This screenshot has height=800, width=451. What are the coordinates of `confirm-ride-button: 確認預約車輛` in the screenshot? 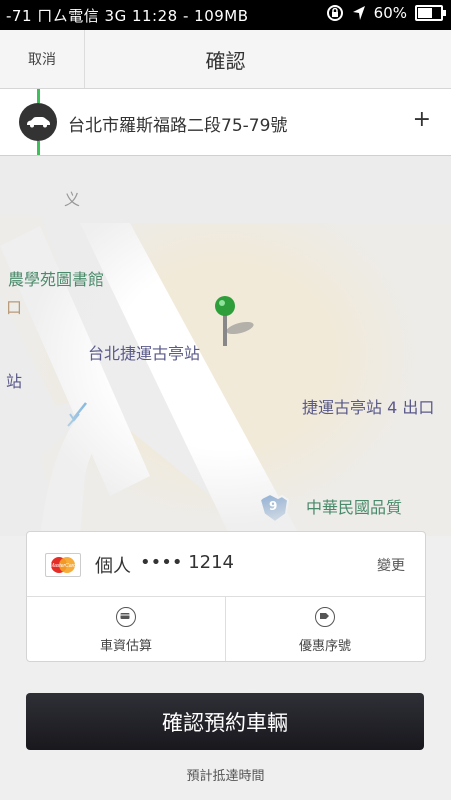 It's located at (225, 721).